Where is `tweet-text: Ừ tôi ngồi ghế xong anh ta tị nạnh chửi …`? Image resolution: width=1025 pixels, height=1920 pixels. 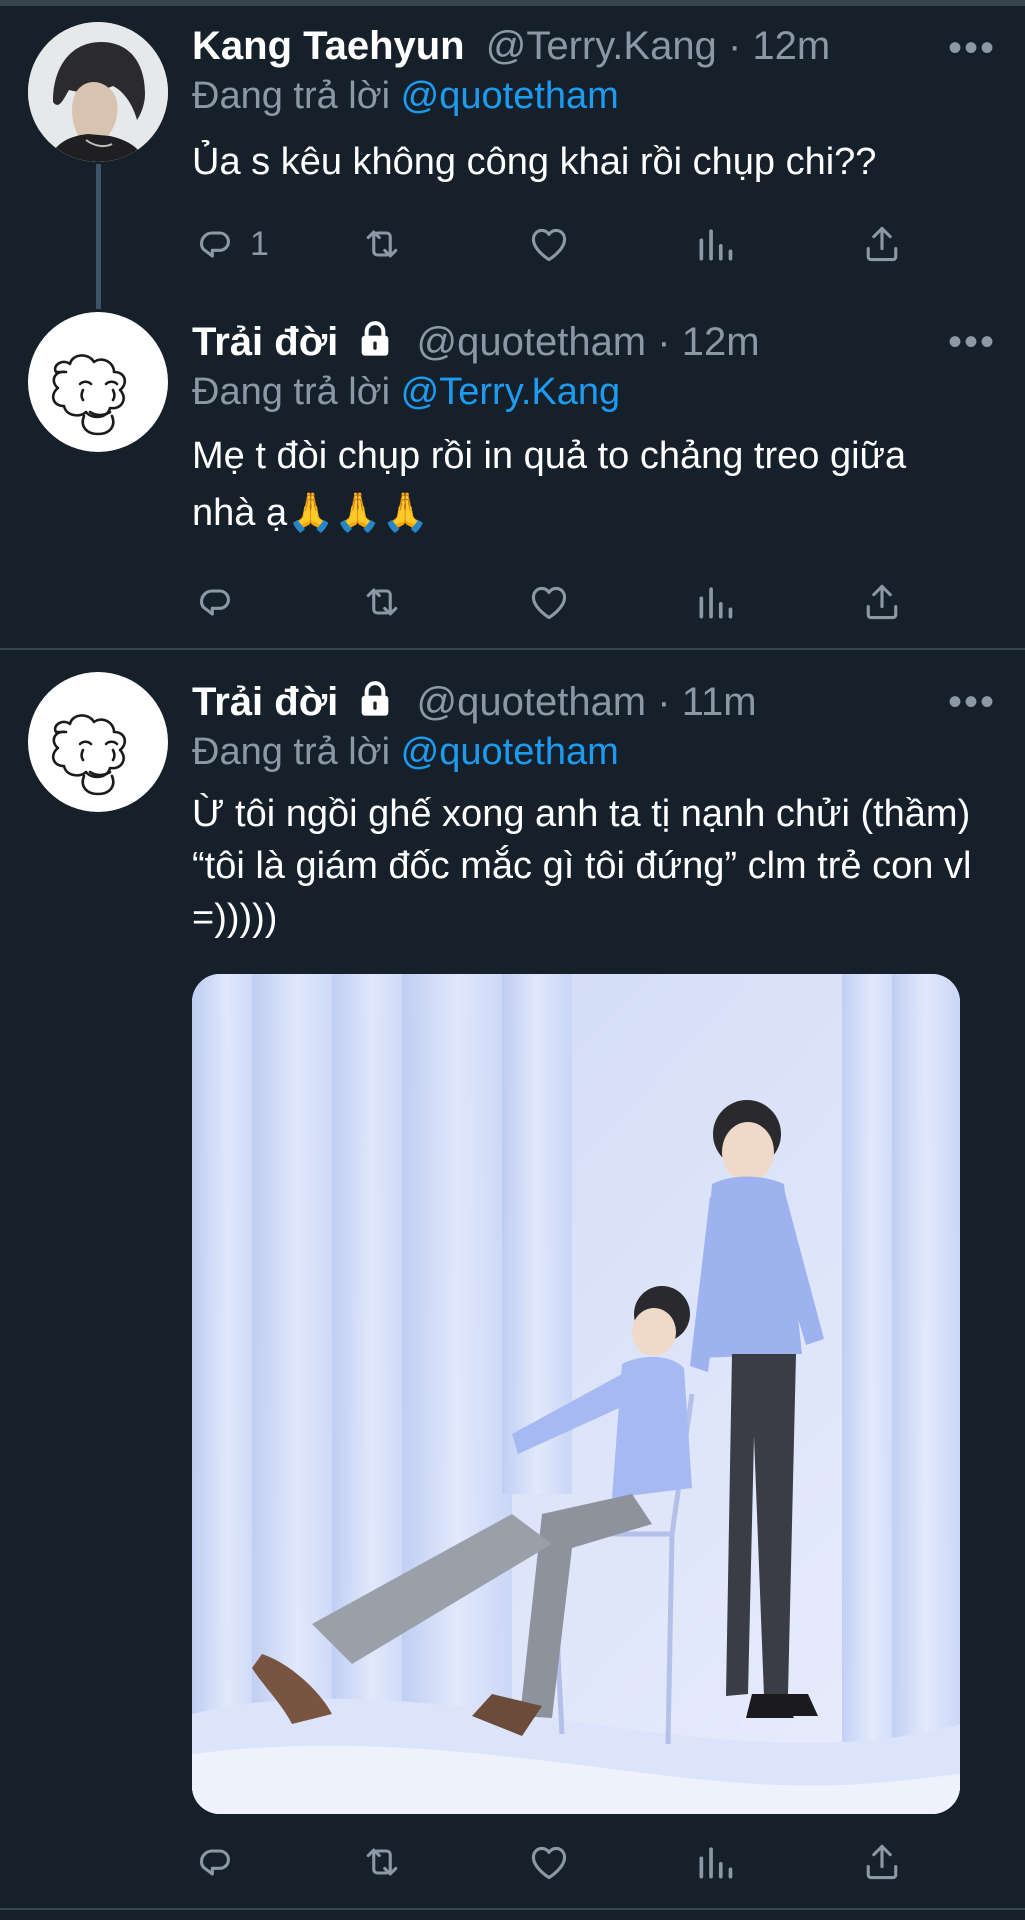
tweet-text: Ừ tôi ngồi ghế xong anh ta tị nạnh chửi … is located at coordinates (582, 866).